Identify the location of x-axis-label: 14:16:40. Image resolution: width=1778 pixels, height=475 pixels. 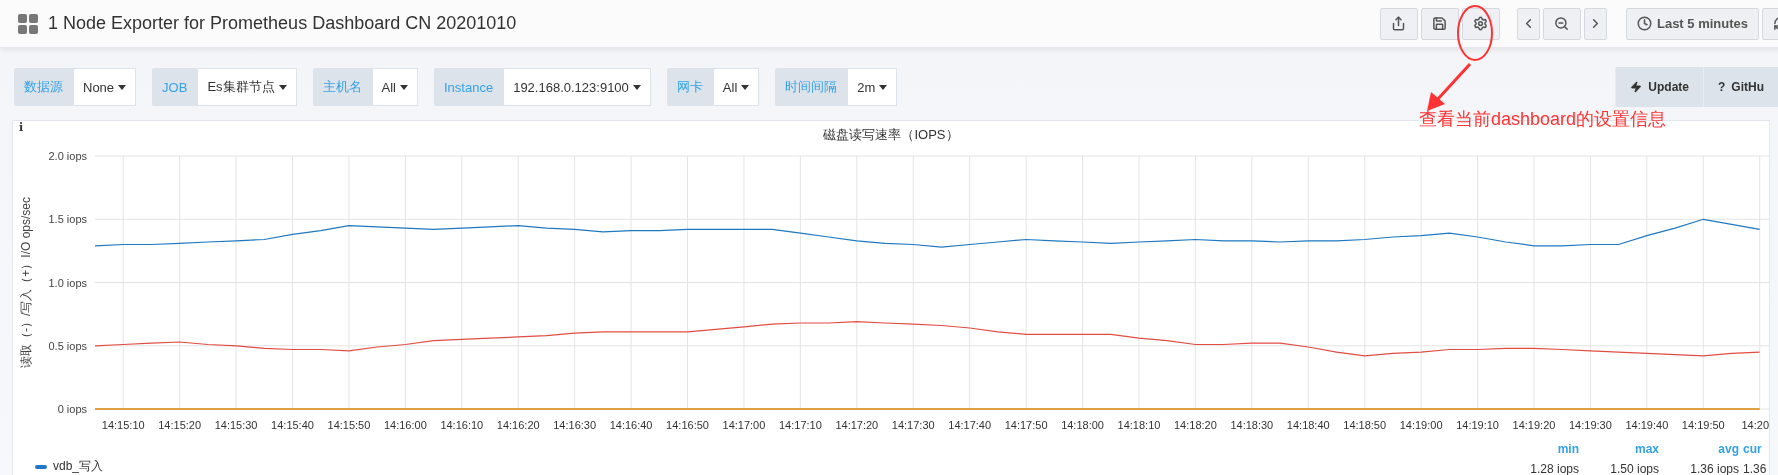
(631, 425).